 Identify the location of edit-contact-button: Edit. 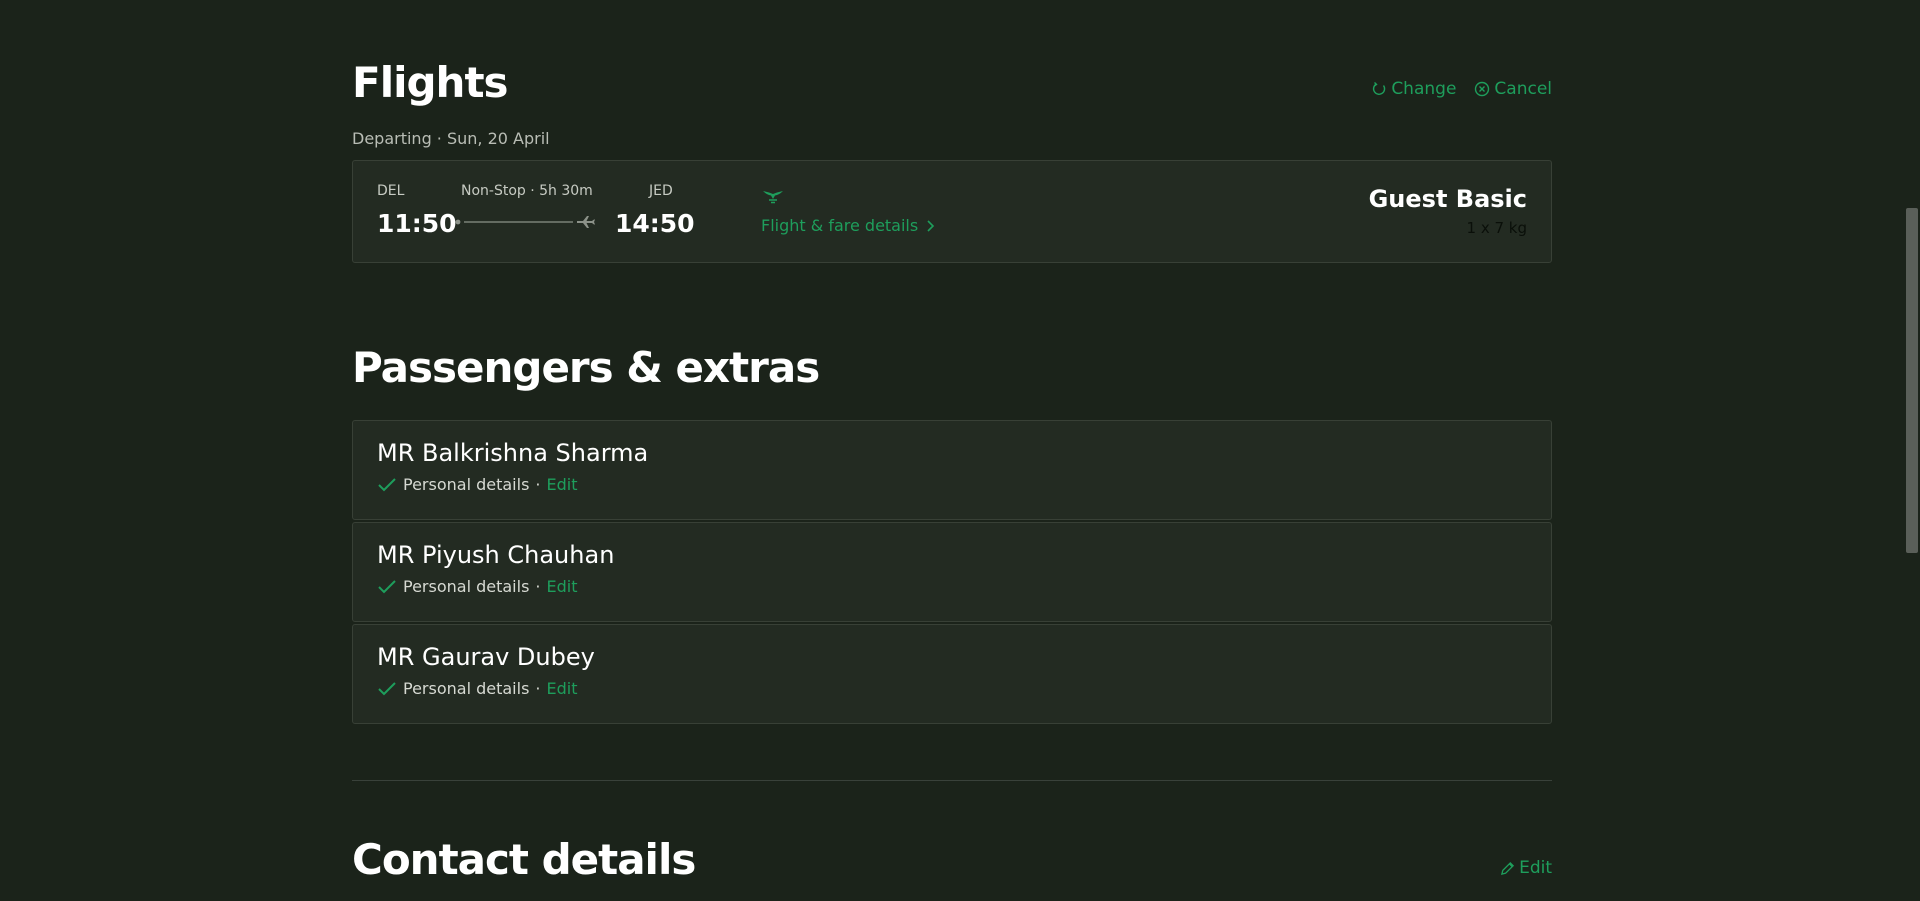
(1526, 868).